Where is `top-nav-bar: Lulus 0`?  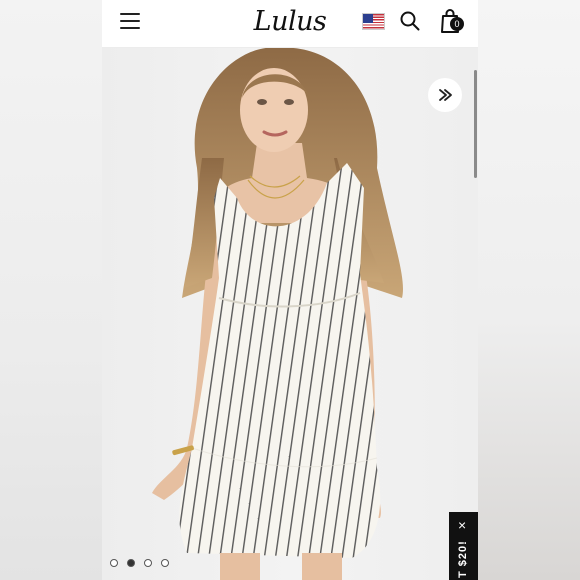
top-nav-bar: Lulus 0 is located at coordinates (290, 24).